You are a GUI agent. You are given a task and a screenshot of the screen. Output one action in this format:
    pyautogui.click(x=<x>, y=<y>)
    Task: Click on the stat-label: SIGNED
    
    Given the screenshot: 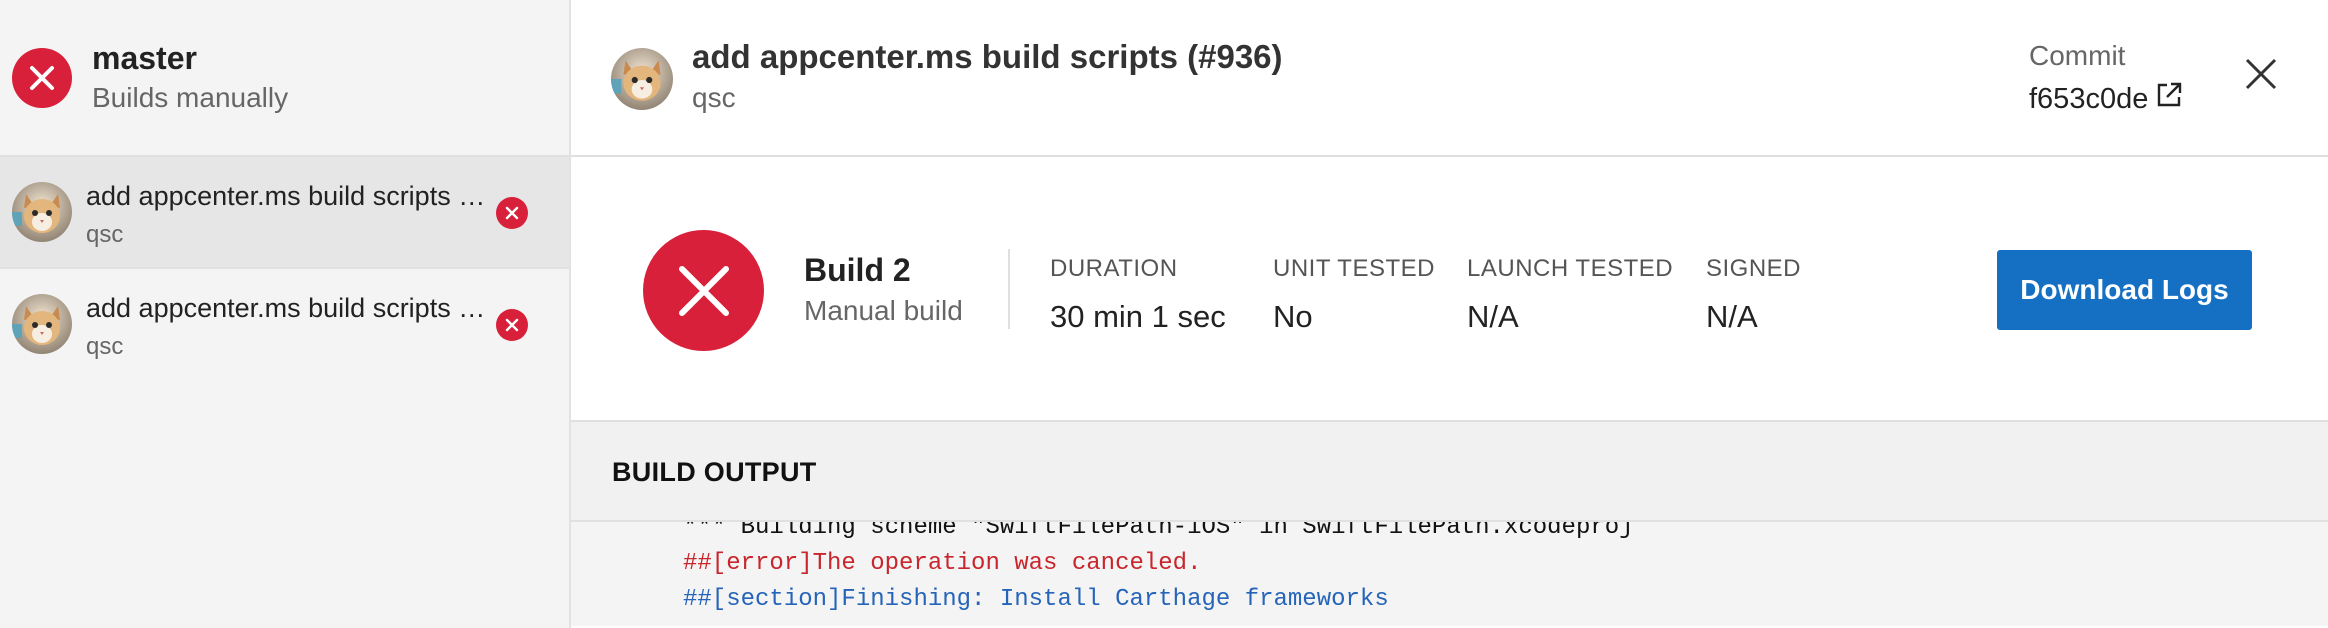 What is the action you would take?
    pyautogui.click(x=1754, y=268)
    